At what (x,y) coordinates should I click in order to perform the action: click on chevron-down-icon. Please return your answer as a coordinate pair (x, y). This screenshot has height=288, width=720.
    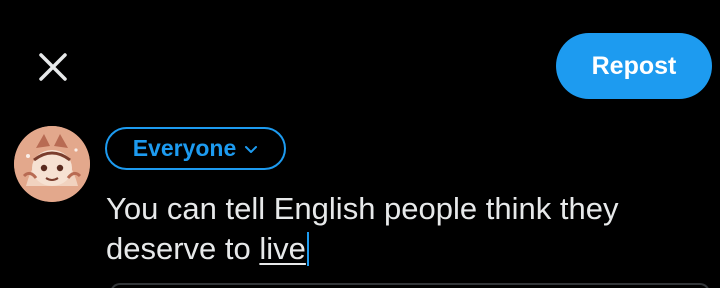
    Looking at the image, I should click on (251, 150).